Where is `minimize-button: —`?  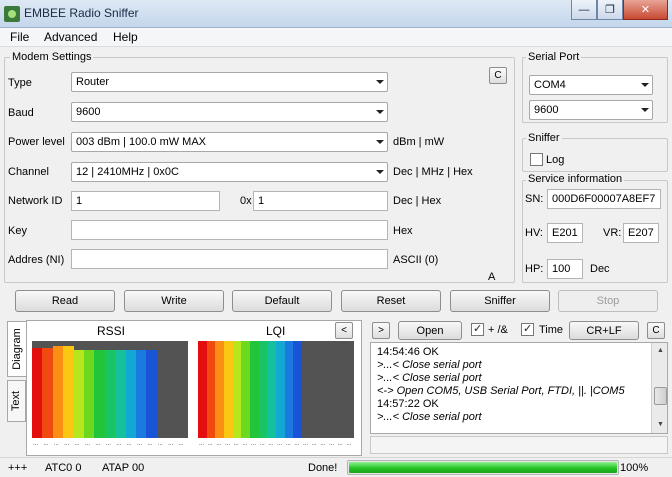 minimize-button: — is located at coordinates (584, 10).